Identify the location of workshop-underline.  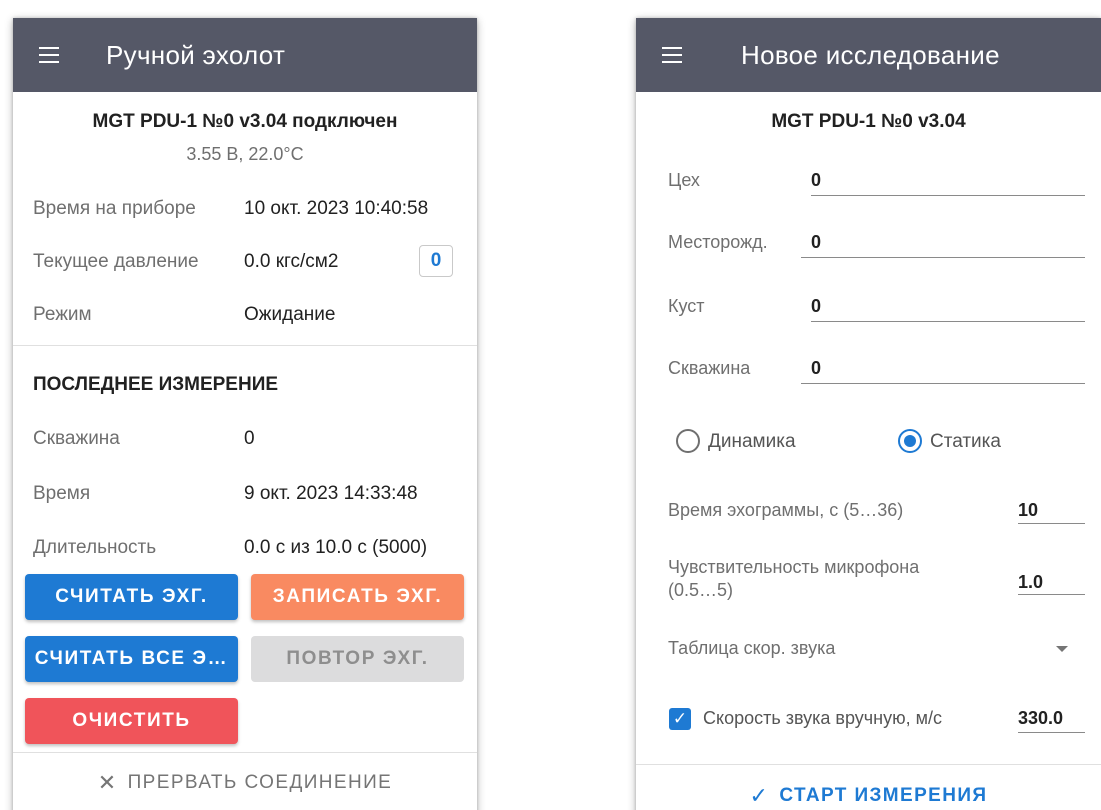
(948, 195).